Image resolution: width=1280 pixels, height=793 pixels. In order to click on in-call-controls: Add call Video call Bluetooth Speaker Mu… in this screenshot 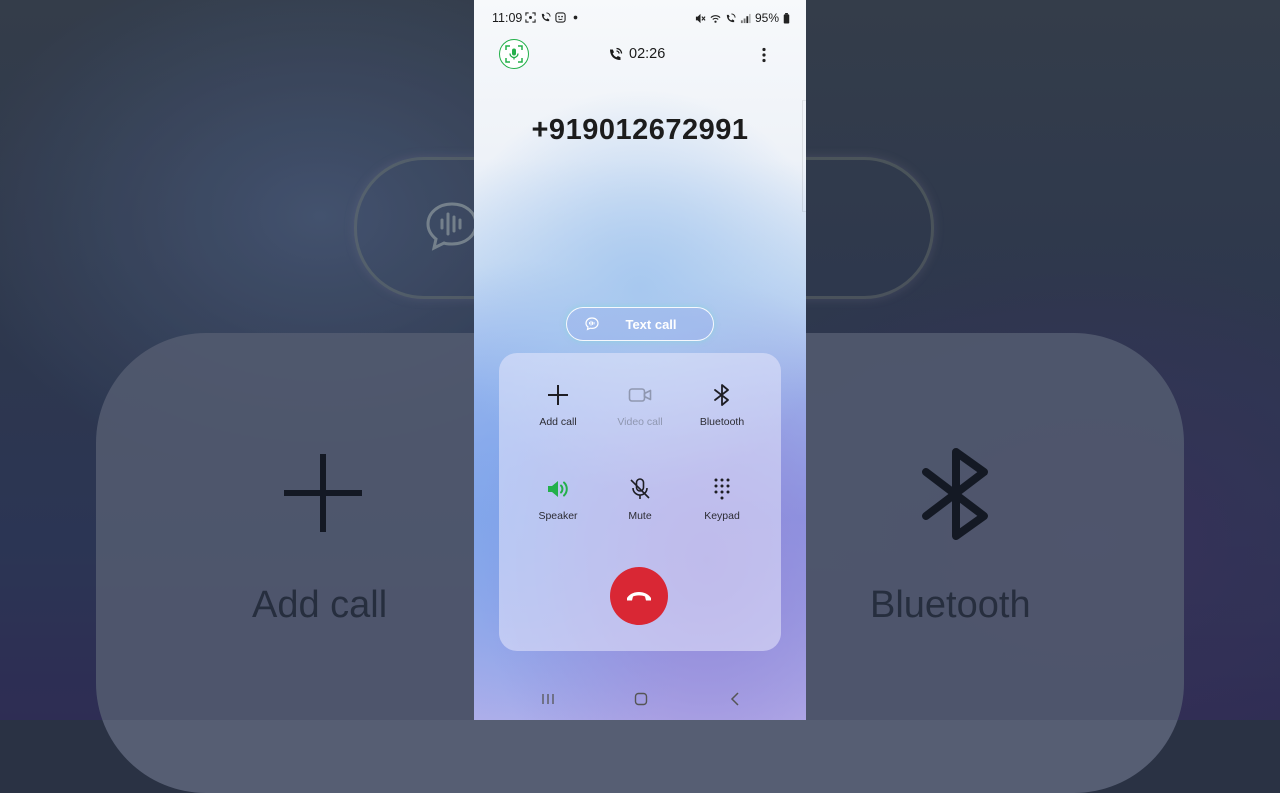, I will do `click(640, 502)`.